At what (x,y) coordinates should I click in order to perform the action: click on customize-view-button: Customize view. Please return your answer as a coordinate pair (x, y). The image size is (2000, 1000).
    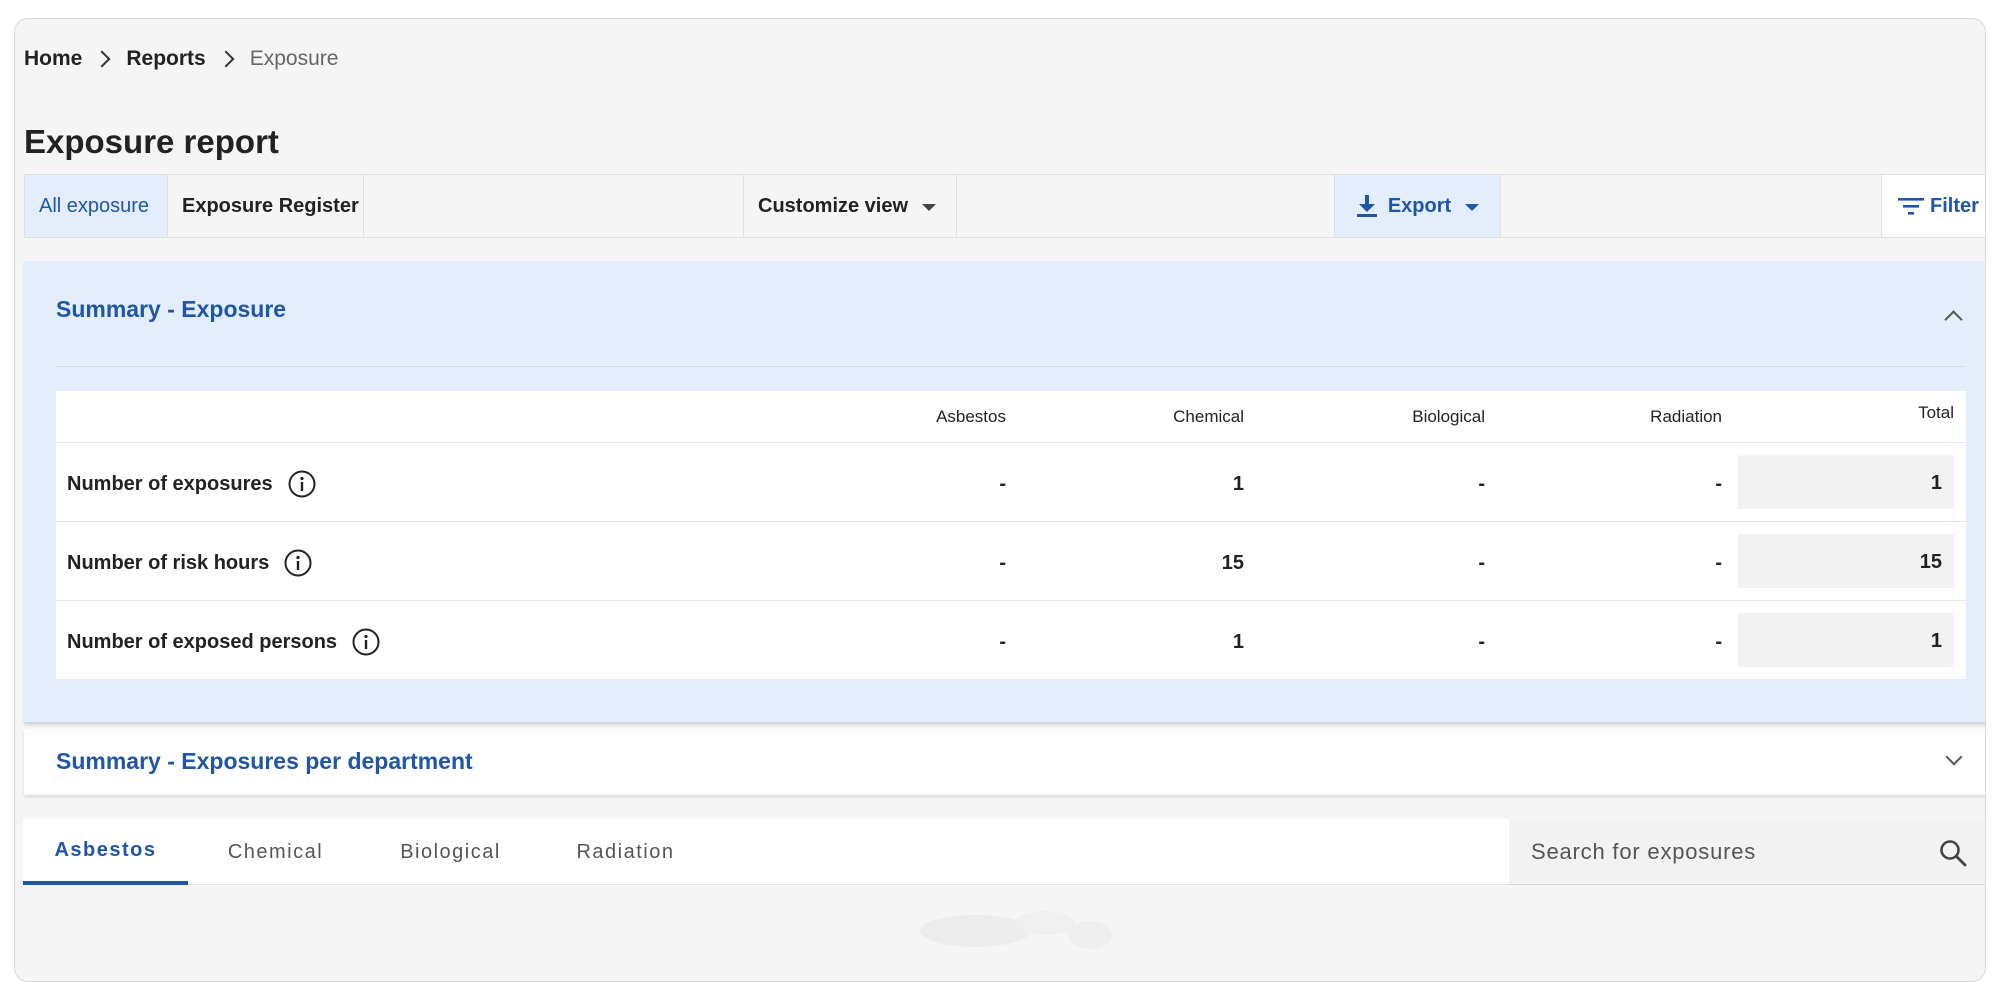
    Looking at the image, I should click on (850, 206).